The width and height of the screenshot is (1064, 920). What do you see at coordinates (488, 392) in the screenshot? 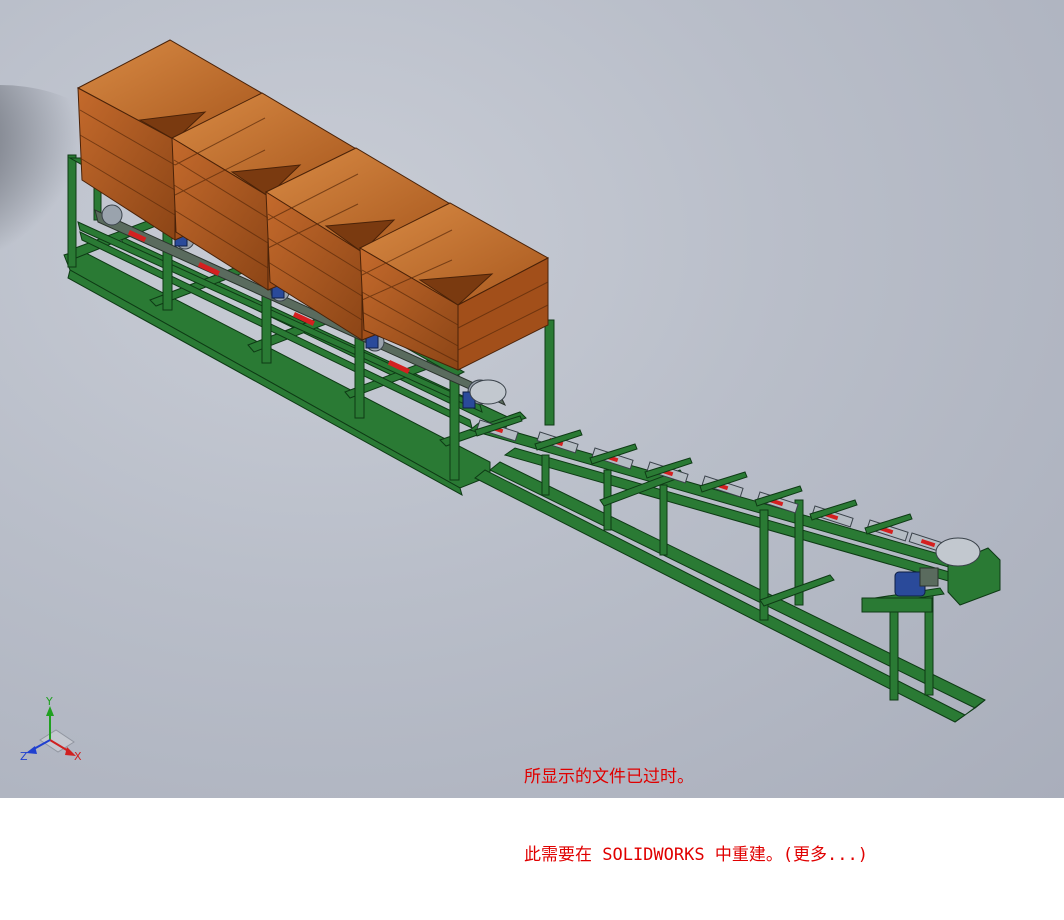
I see `tail-pulley` at bounding box center [488, 392].